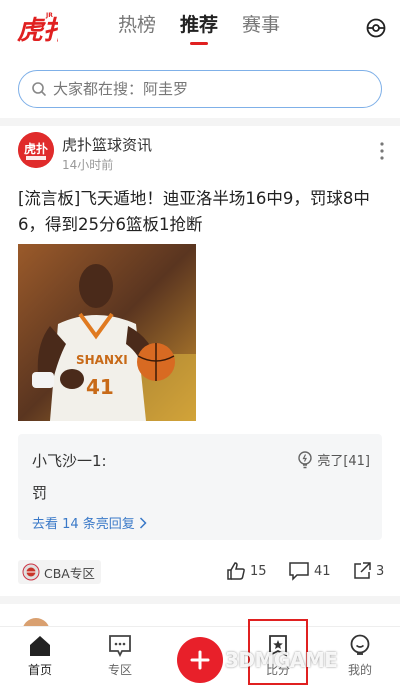 This screenshot has height=686, width=400. I want to click on search-icon, so click(39, 89).